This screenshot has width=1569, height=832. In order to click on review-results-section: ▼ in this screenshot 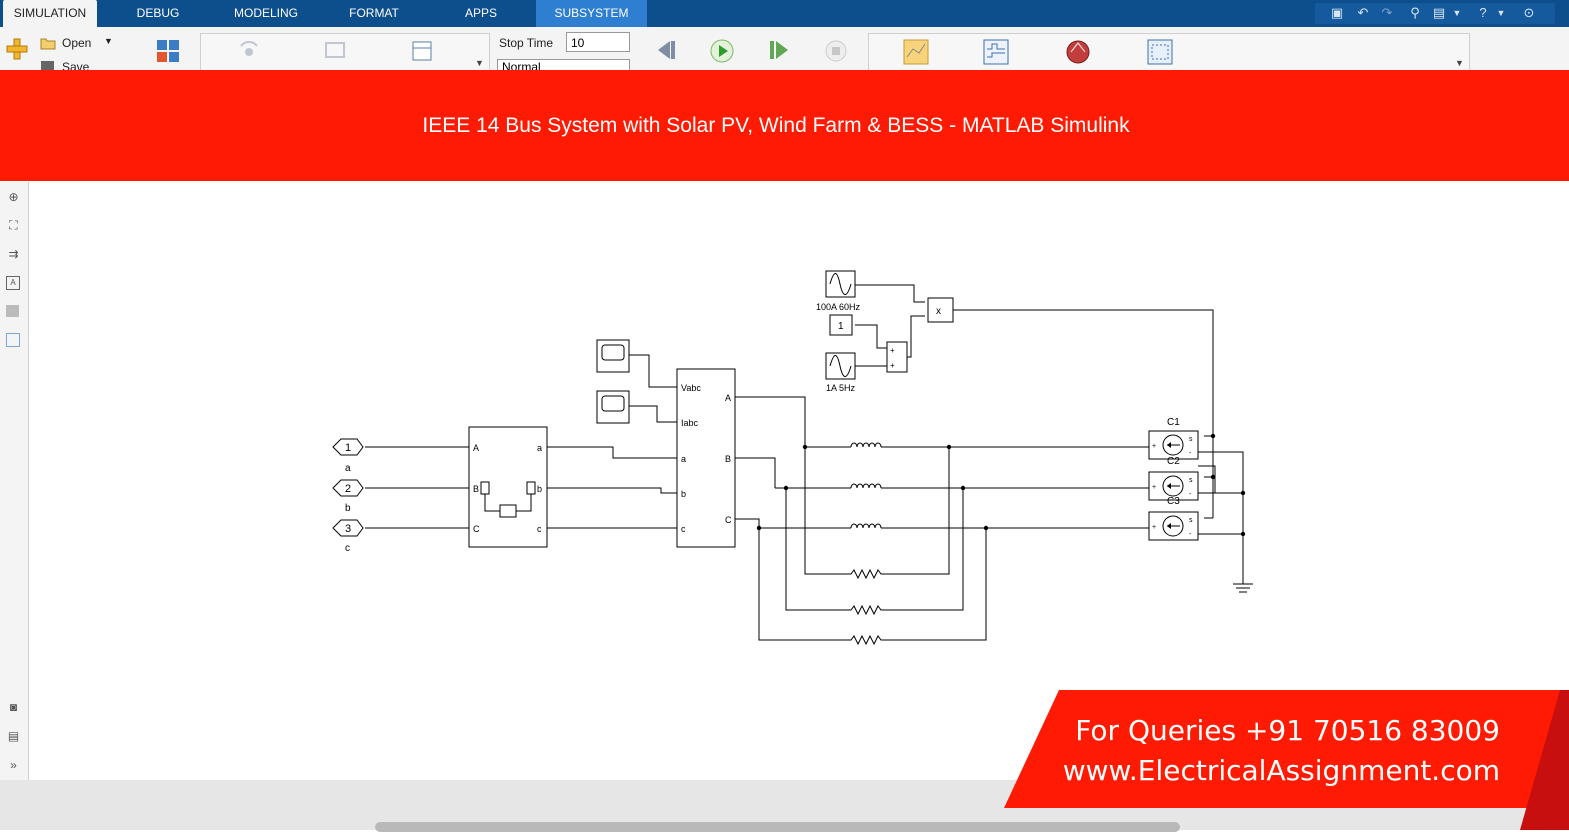, I will do `click(1169, 52)`.